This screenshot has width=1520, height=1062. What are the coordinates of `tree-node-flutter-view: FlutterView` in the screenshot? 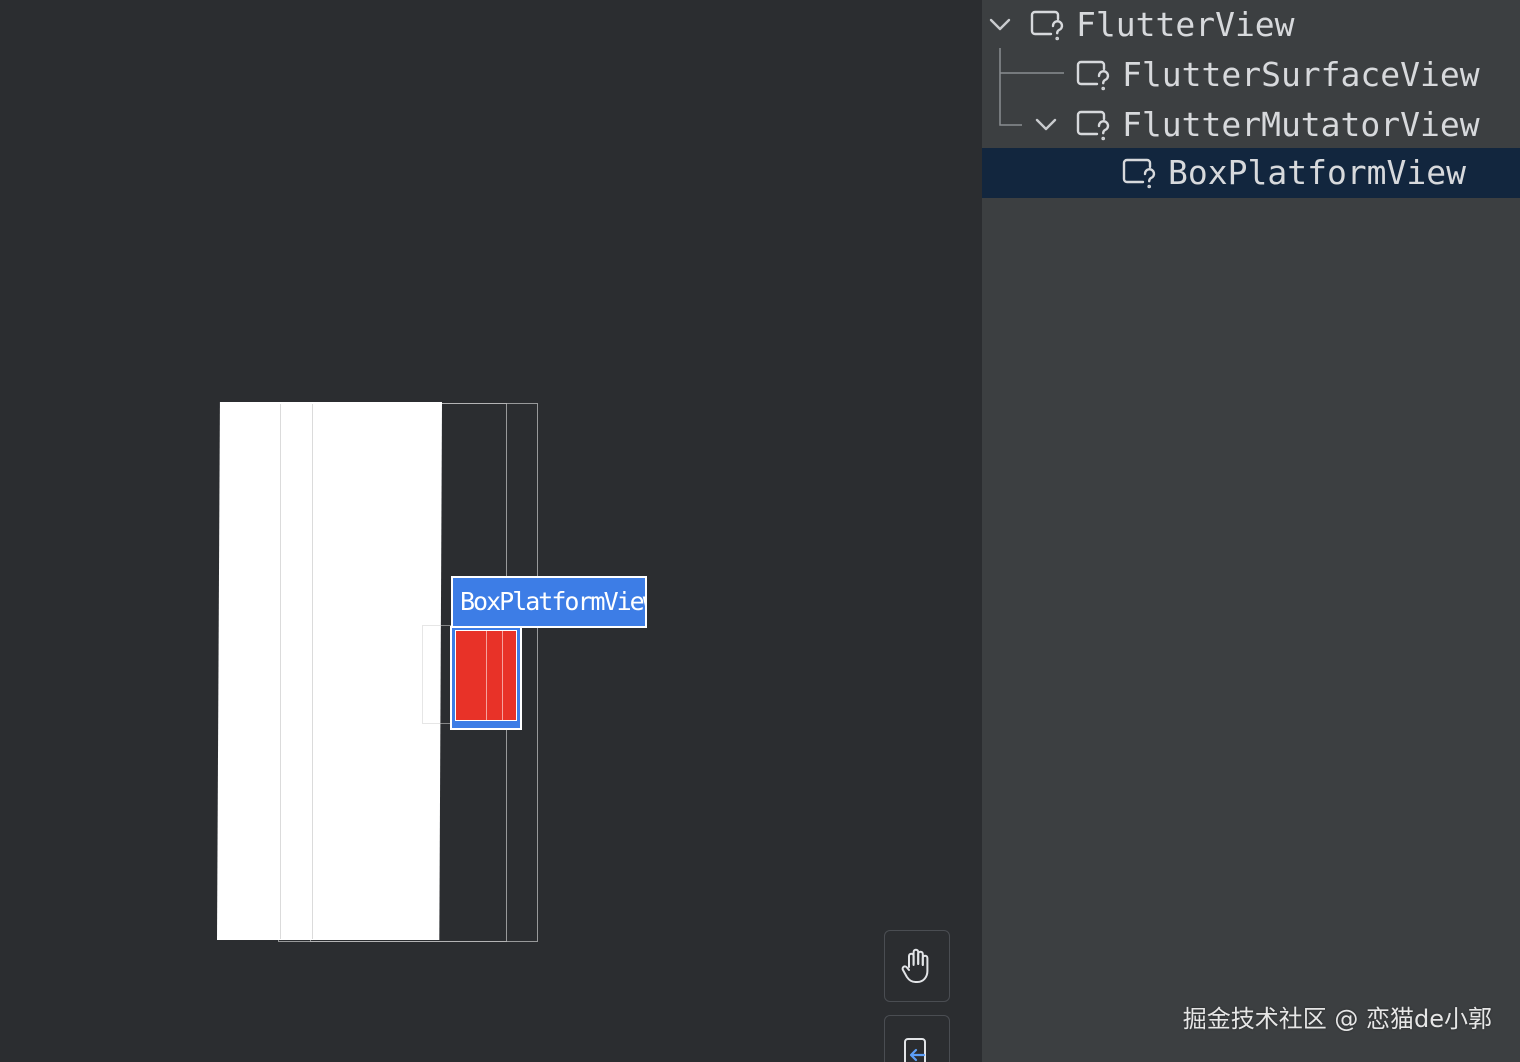 It's located at (1251, 25).